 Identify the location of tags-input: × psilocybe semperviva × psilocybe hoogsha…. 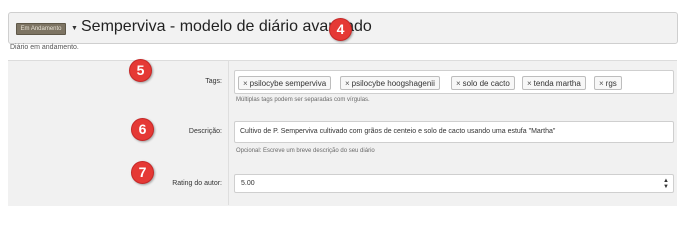
(454, 82).